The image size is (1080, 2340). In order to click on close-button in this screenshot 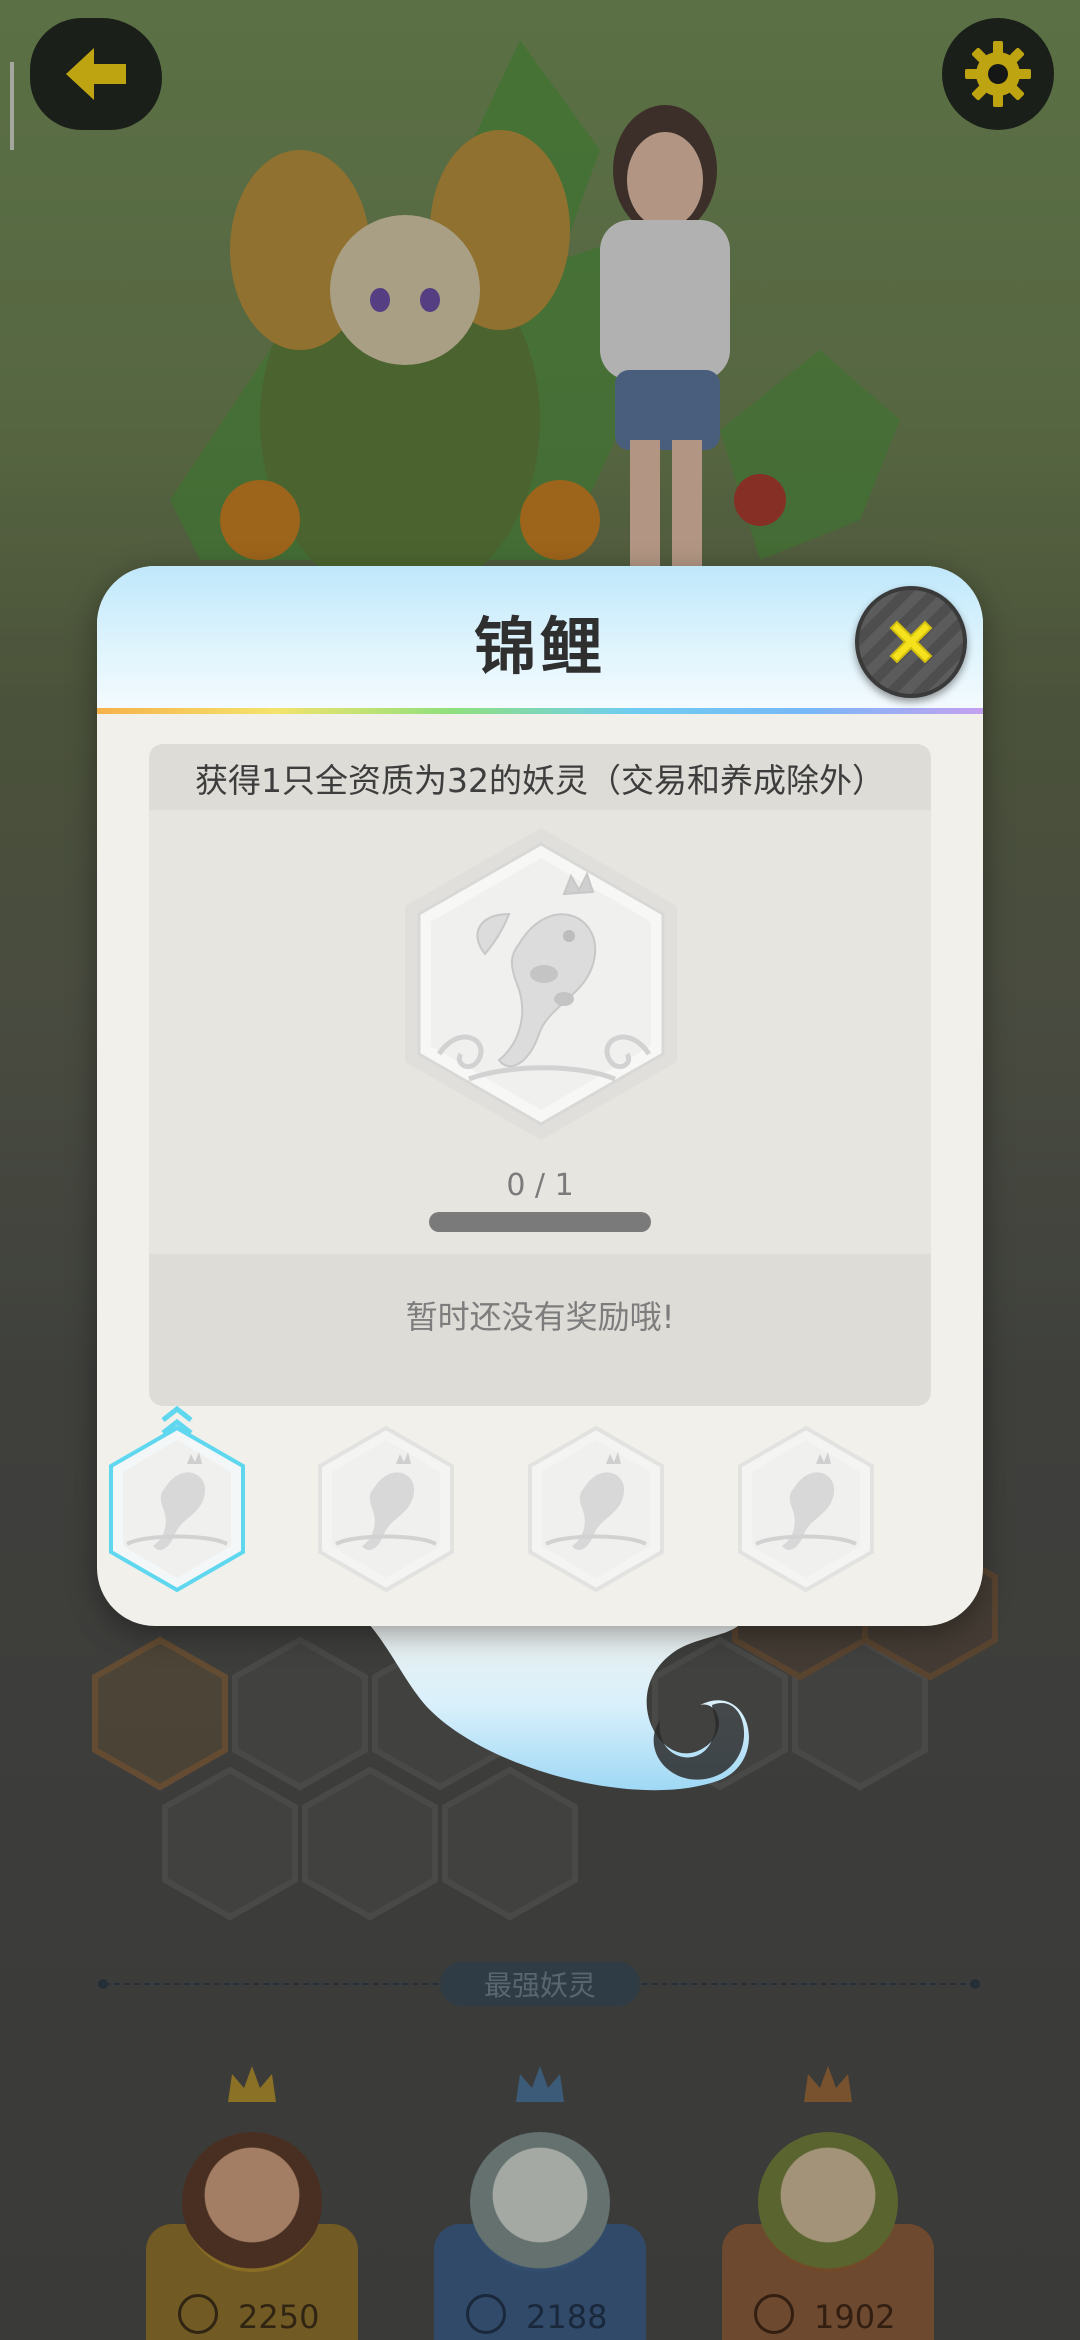, I will do `click(911, 642)`.